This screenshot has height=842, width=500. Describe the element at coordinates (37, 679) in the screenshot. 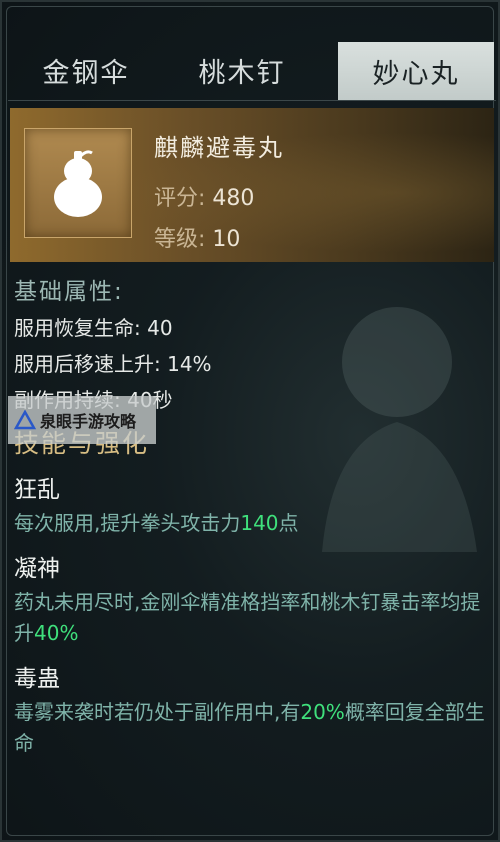

I see `skill-name: 毒蛊` at that location.